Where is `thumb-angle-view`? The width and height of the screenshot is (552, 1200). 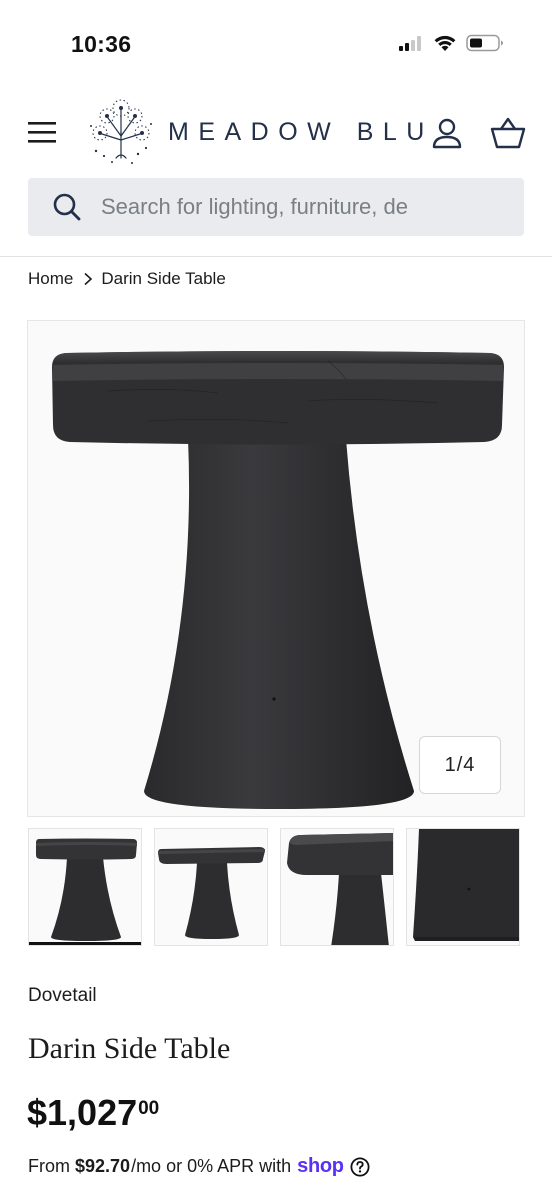
thumb-angle-view is located at coordinates (211, 887).